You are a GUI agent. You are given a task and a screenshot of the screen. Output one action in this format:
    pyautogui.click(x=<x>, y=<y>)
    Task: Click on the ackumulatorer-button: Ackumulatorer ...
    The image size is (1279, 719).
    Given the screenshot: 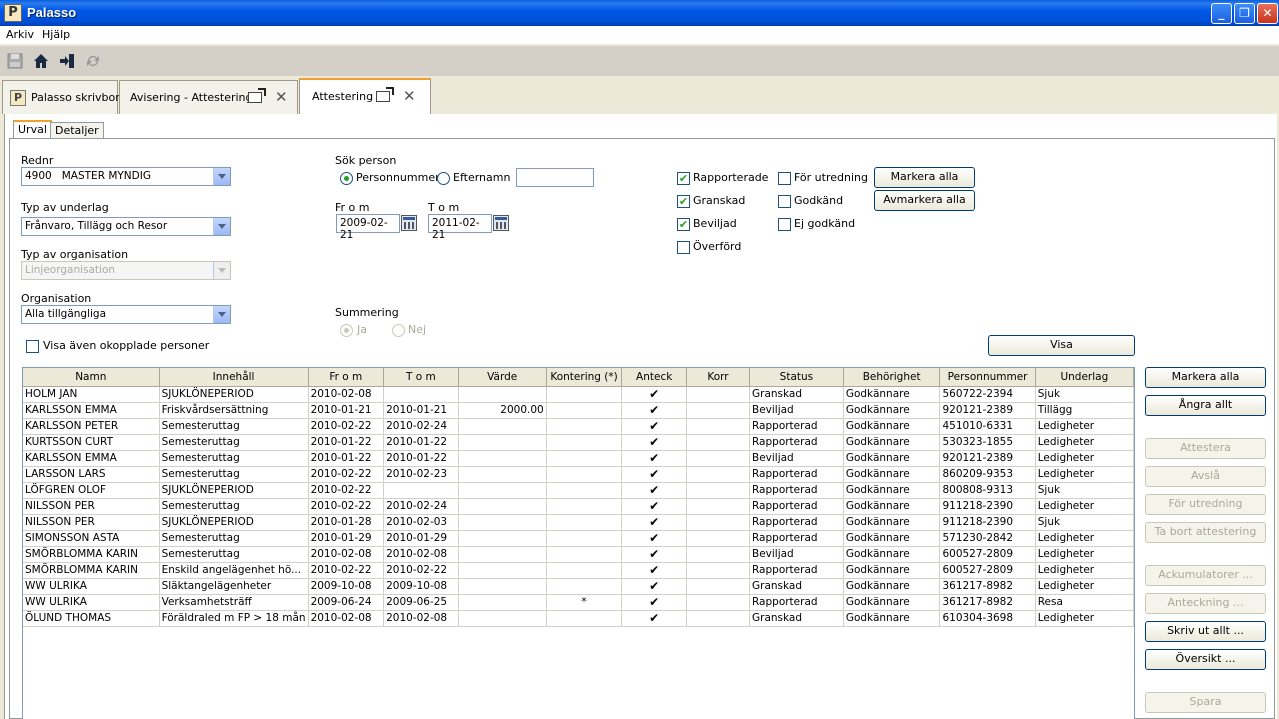 What is the action you would take?
    pyautogui.click(x=1205, y=575)
    